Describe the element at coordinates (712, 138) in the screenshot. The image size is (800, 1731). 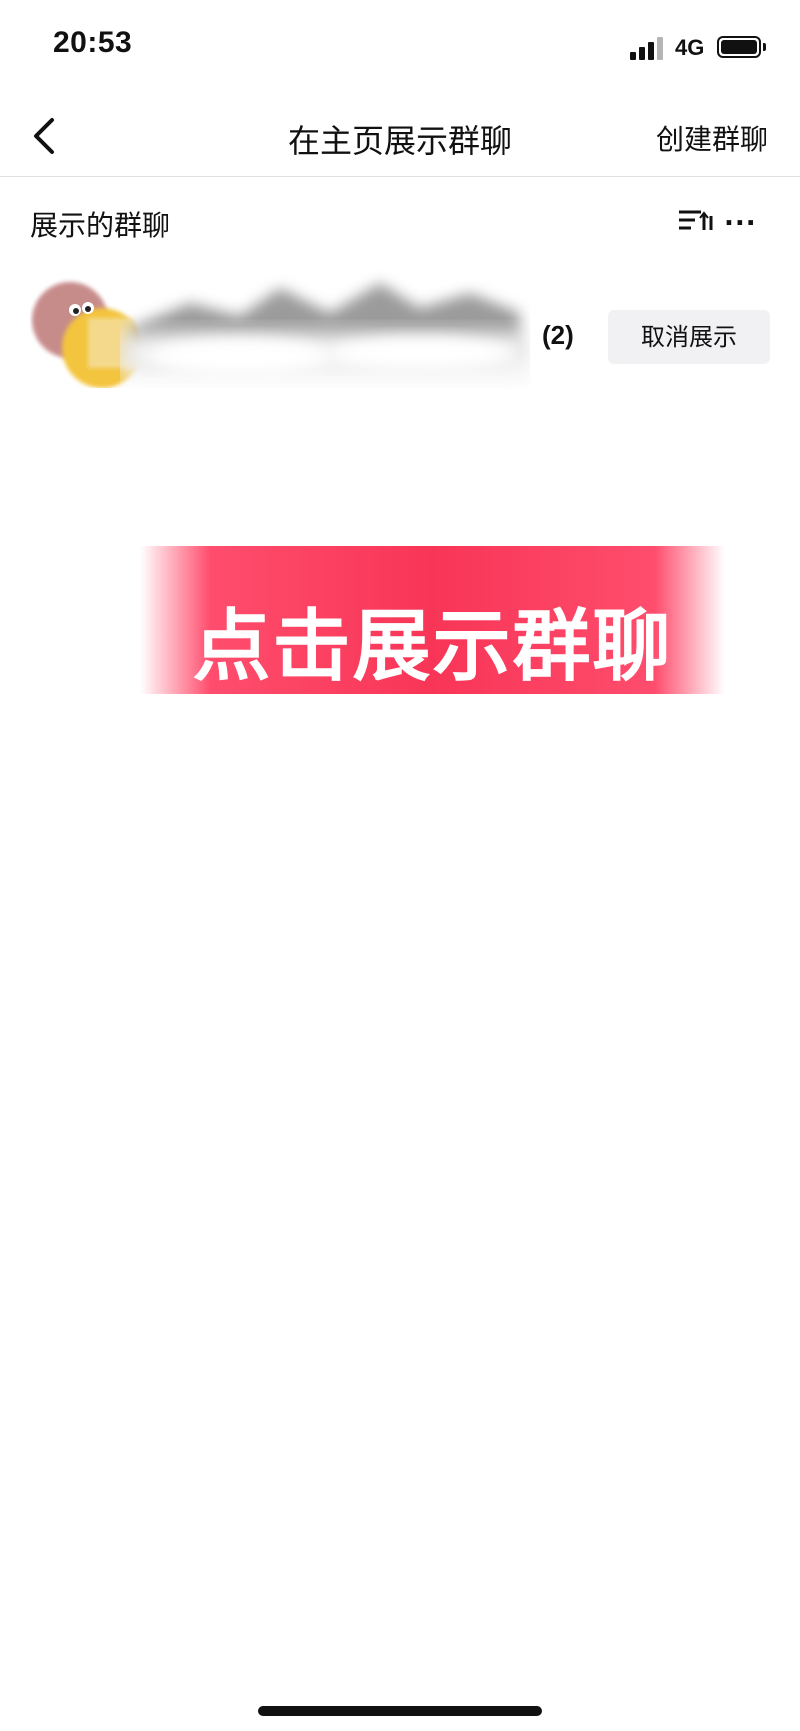
I see `create-group-button: 创建群聊` at that location.